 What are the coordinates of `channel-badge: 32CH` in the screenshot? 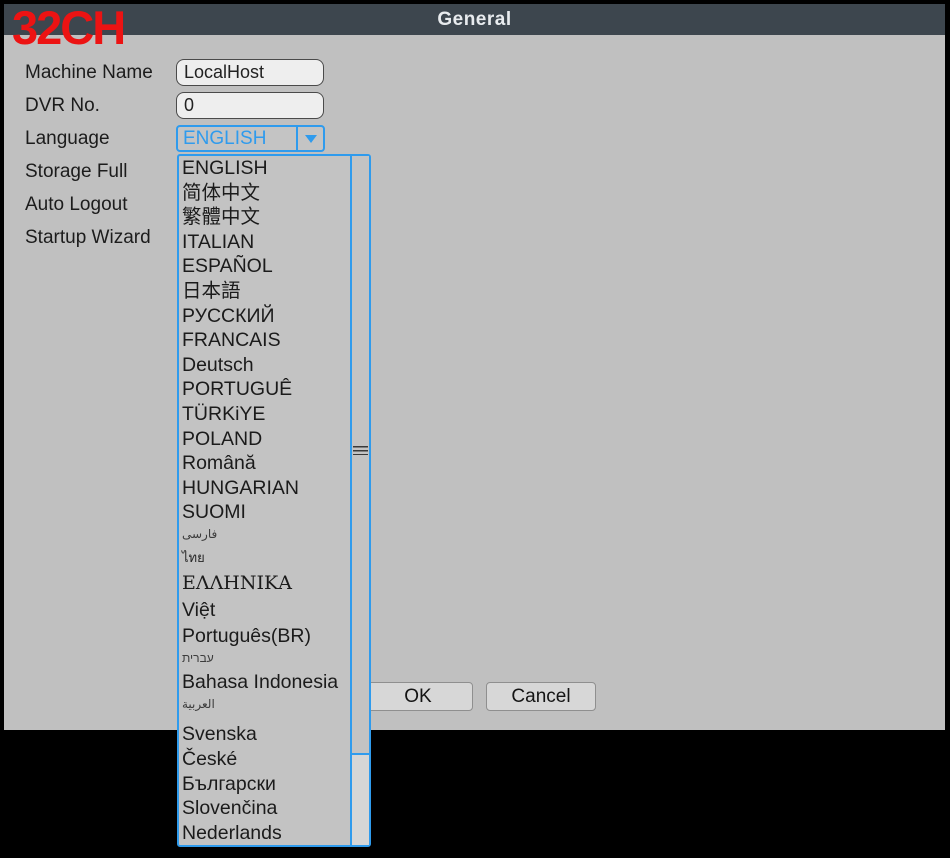 It's located at (69, 27).